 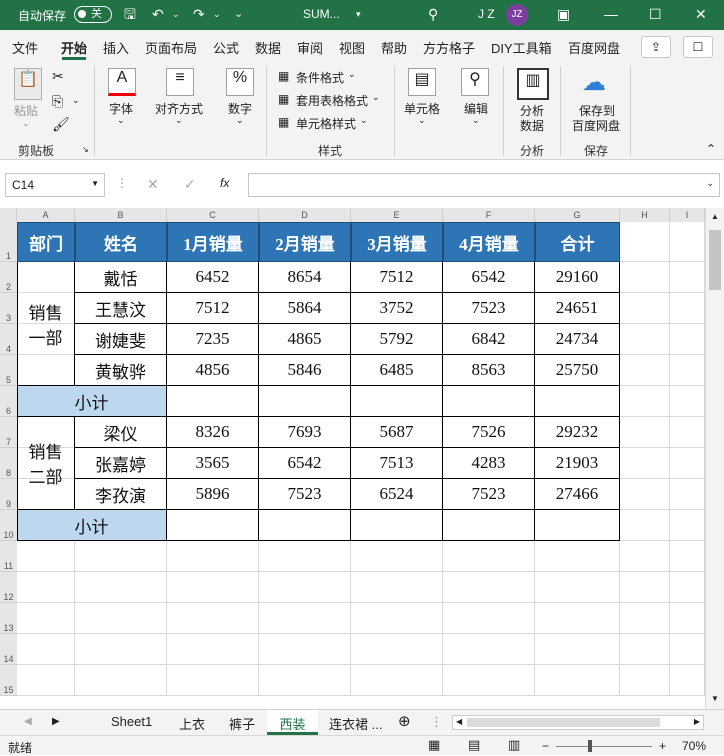 What do you see at coordinates (213, 494) in the screenshot?
I see `table-cell: 5896` at bounding box center [213, 494].